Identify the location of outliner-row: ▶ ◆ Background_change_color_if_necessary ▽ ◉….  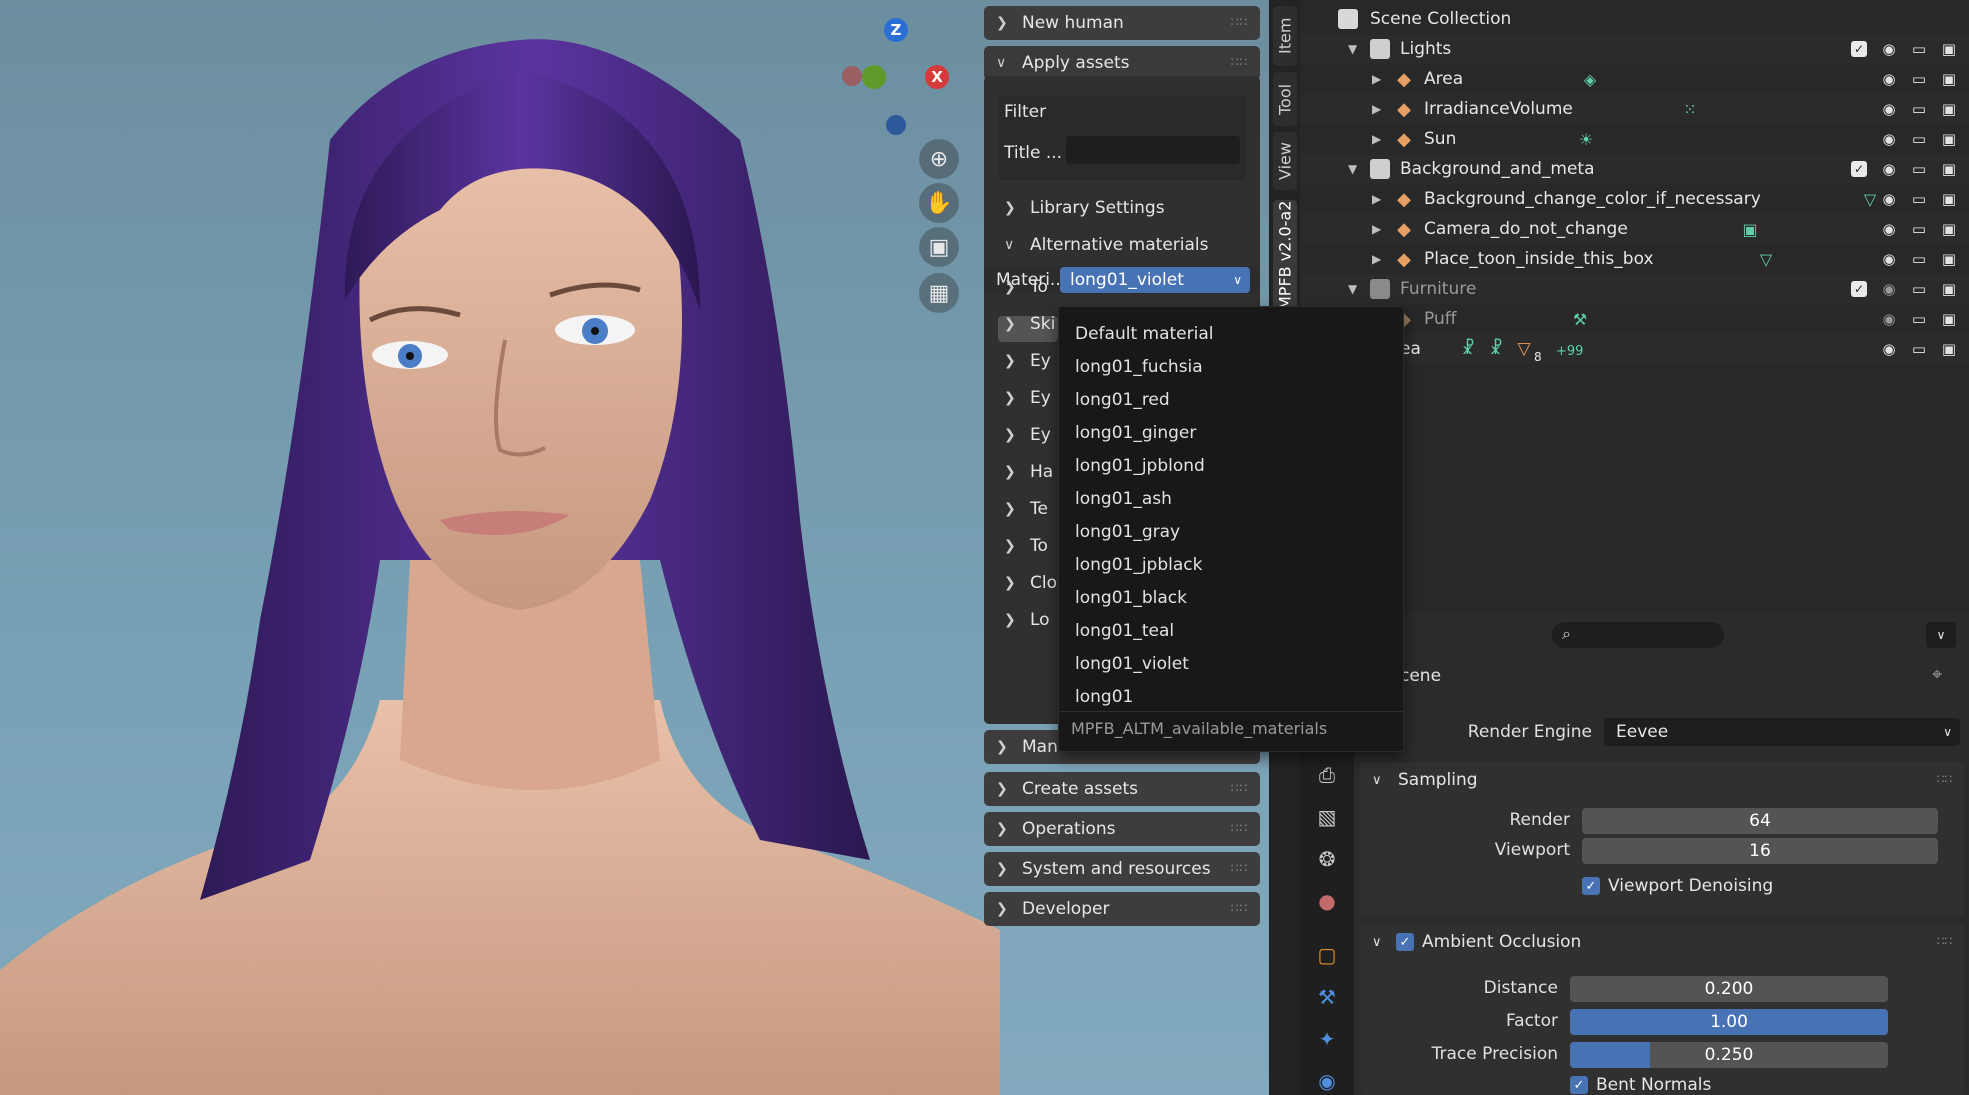
(1634, 199).